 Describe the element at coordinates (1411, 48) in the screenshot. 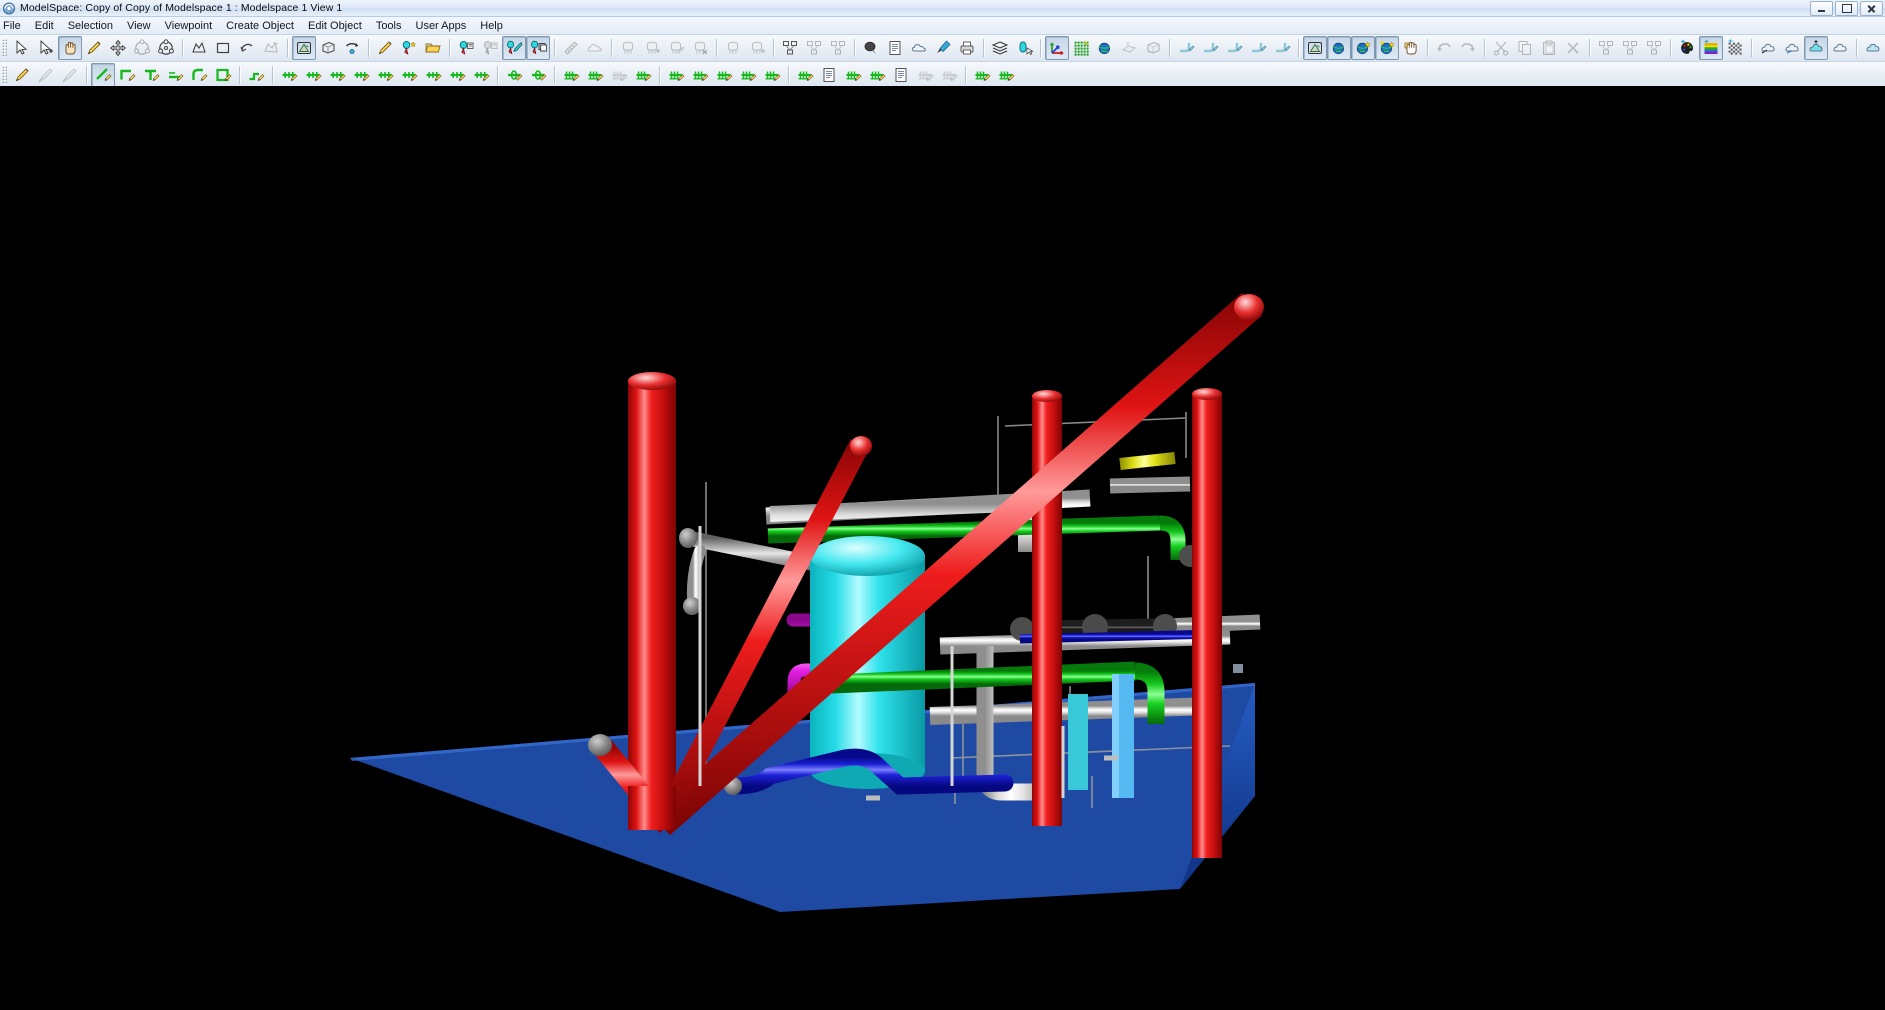

I see `pick-hand-icon` at that location.